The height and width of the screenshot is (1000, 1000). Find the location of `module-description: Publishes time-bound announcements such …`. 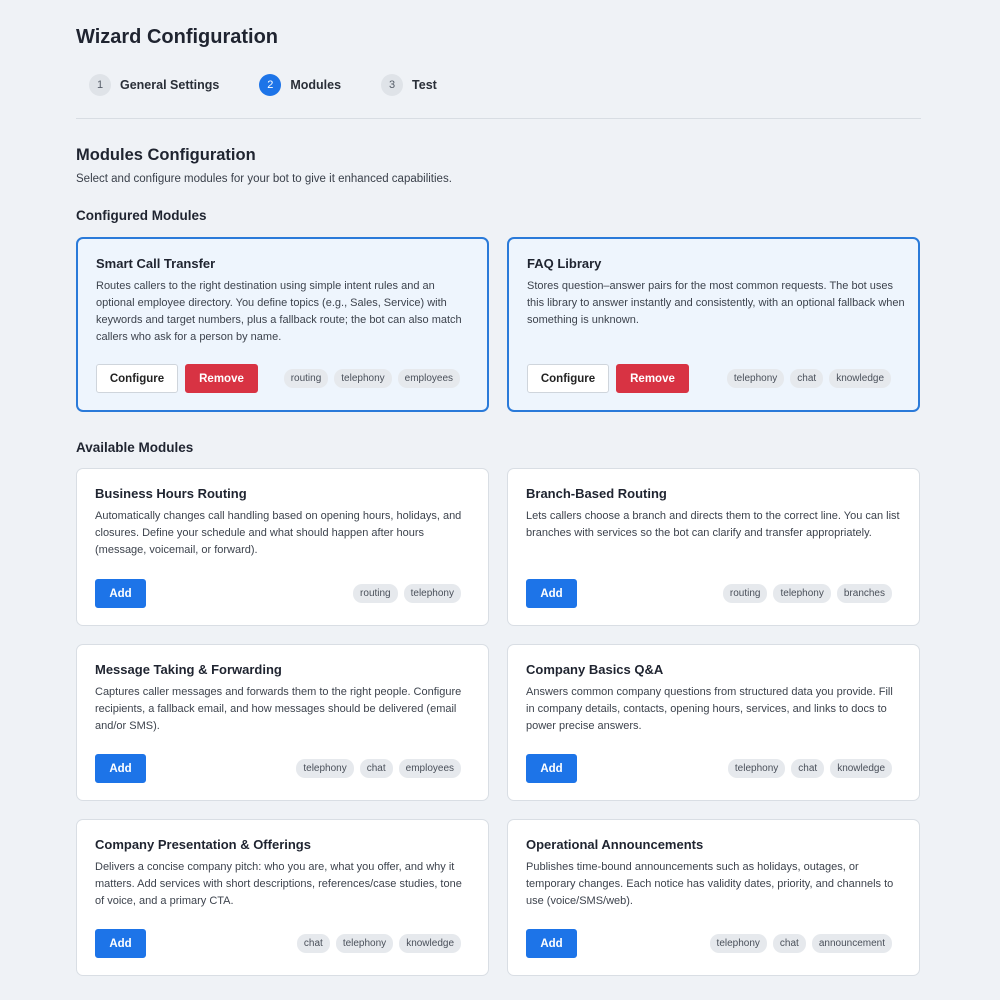

module-description: Publishes time-bound announcements such … is located at coordinates (710, 884).